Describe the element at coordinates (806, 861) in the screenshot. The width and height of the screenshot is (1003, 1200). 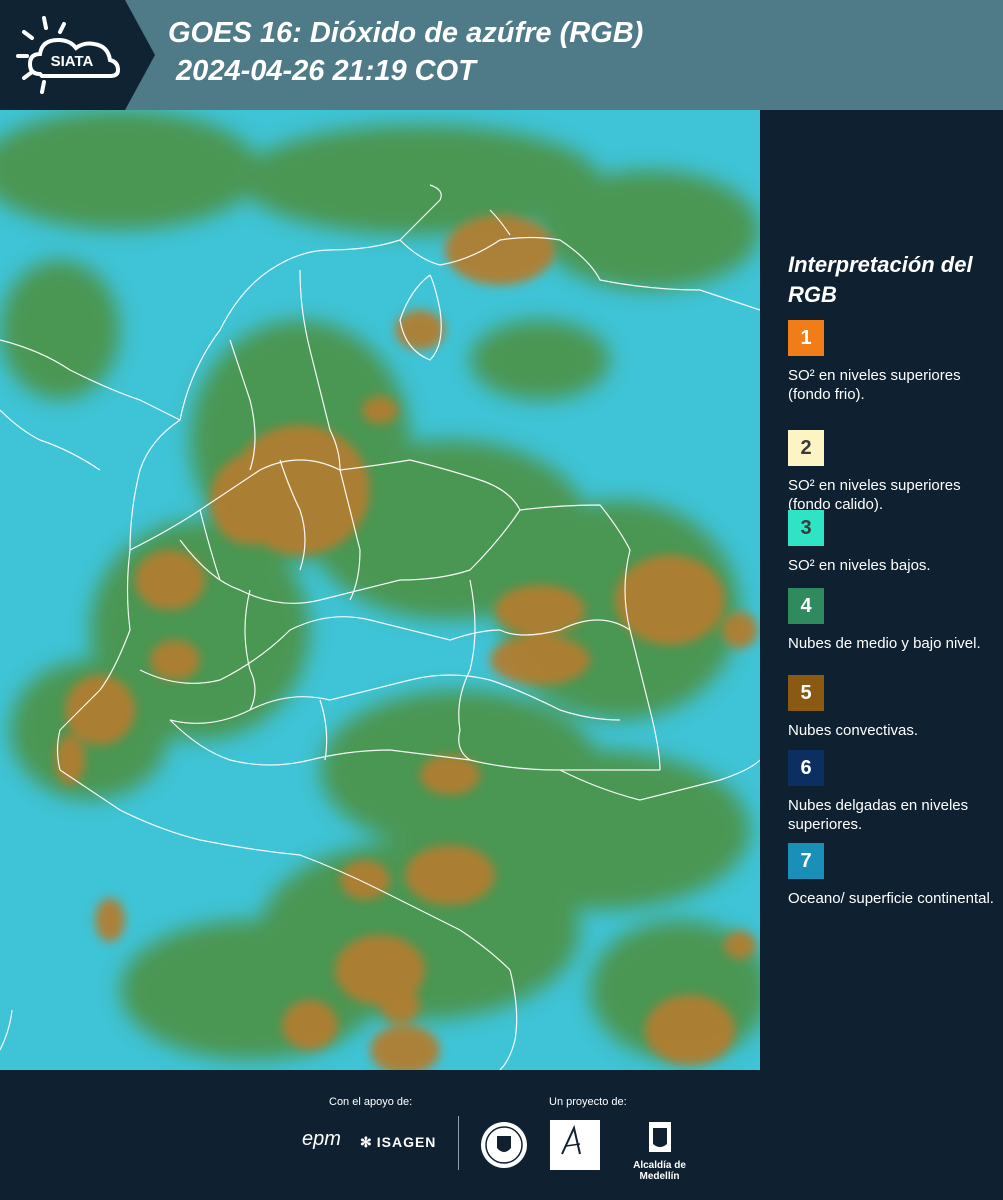
I see `legend-swatch: 7` at that location.